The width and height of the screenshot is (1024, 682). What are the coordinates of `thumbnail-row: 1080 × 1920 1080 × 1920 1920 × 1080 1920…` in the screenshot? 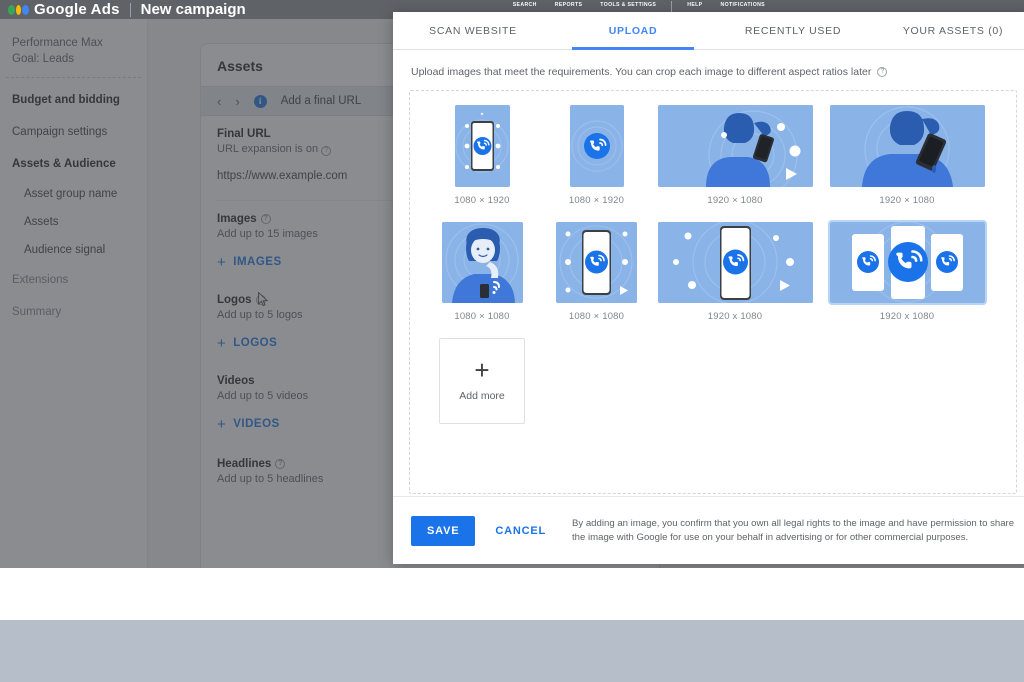 It's located at (713, 155).